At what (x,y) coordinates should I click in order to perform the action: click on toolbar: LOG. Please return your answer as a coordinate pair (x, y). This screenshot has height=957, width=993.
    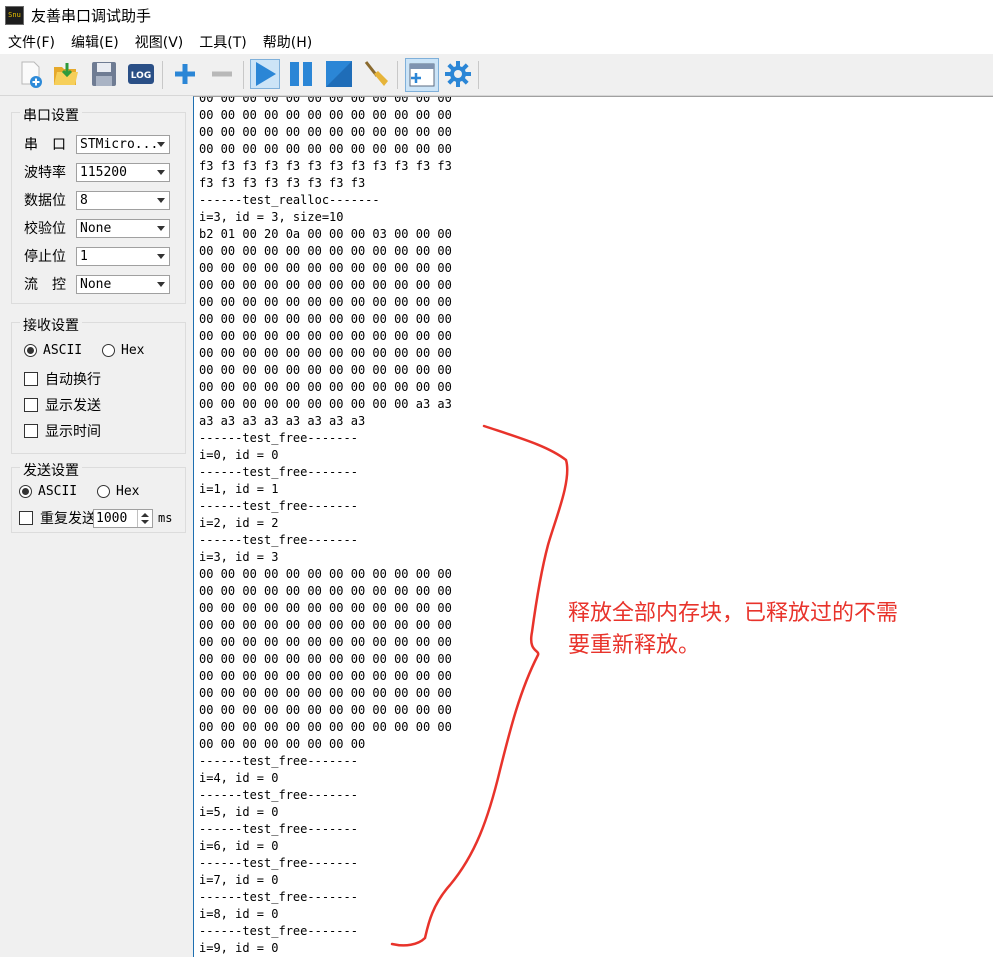
    Looking at the image, I should click on (496, 75).